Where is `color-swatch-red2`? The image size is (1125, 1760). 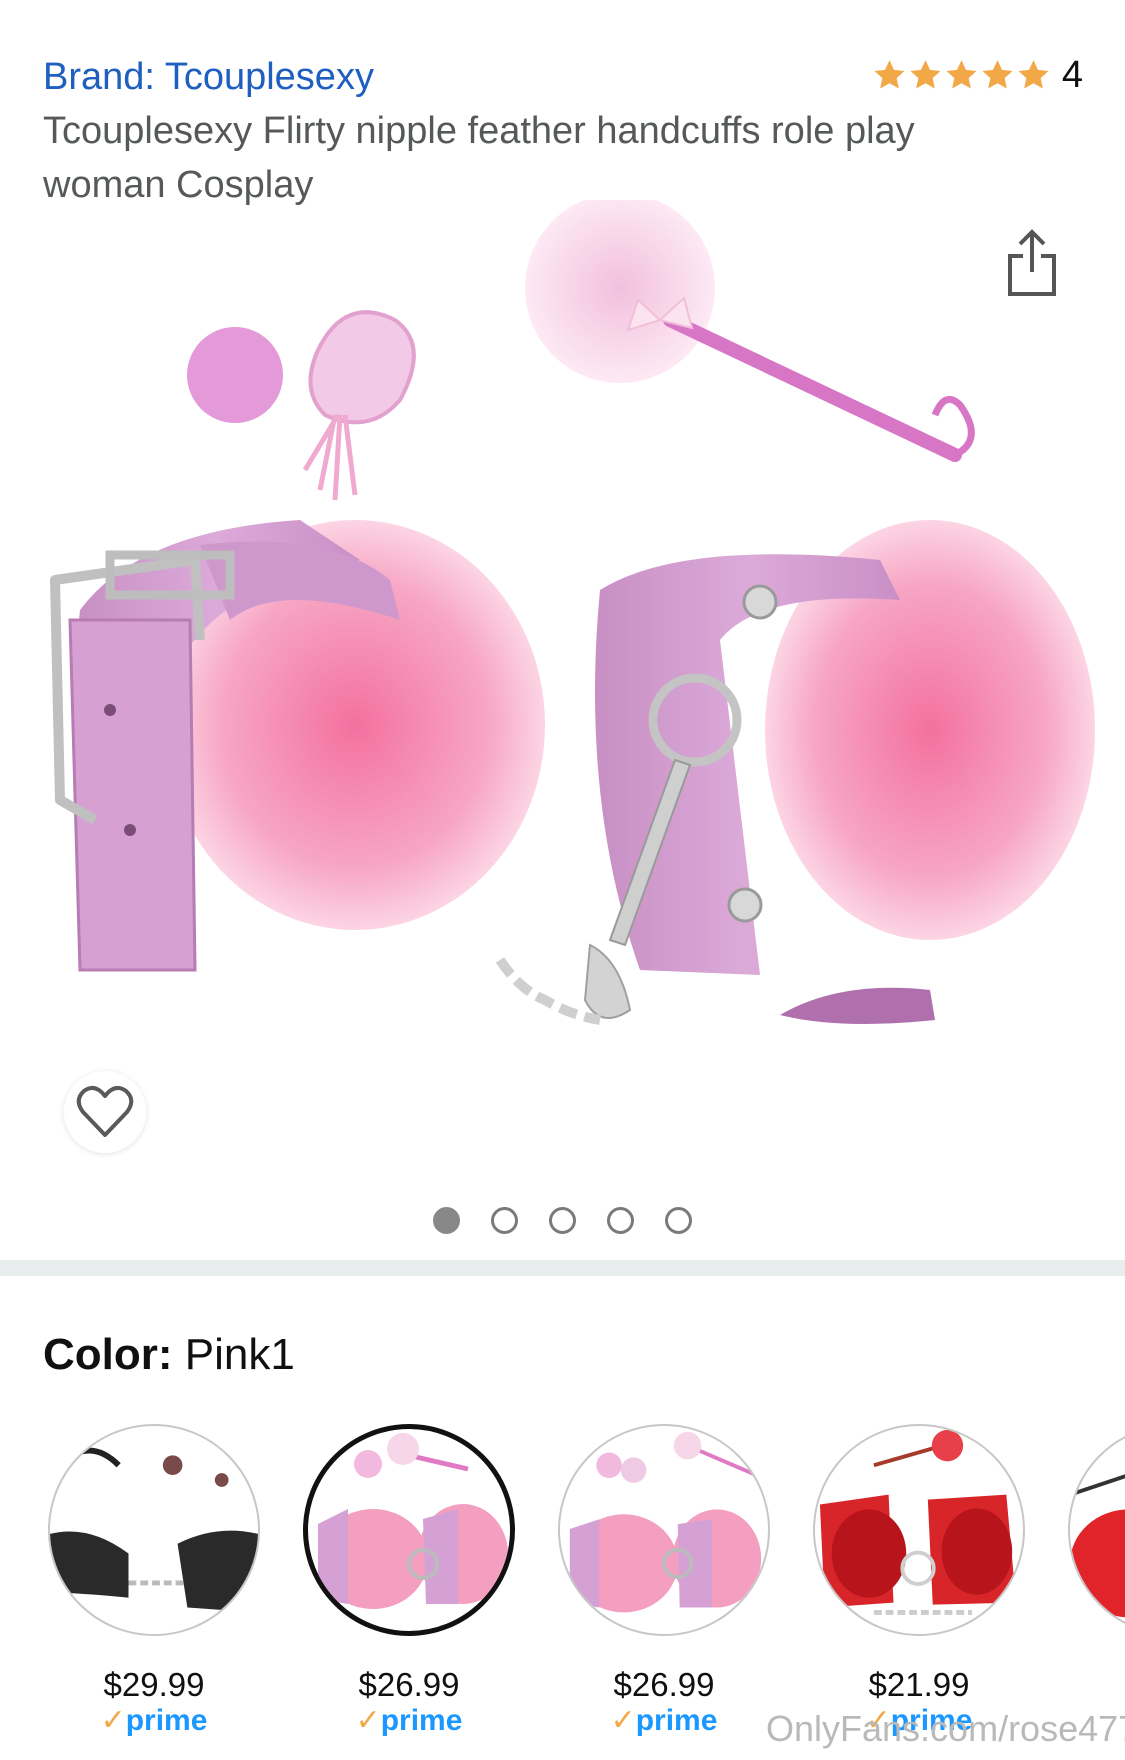 color-swatch-red2 is located at coordinates (1096, 1530).